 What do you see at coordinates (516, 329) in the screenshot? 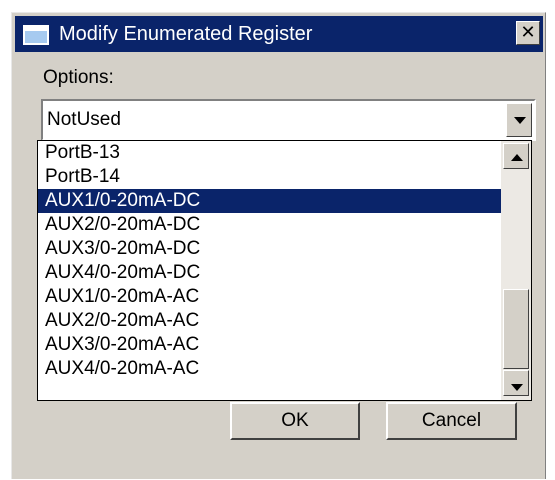
I see `scrollbar-thumb` at bounding box center [516, 329].